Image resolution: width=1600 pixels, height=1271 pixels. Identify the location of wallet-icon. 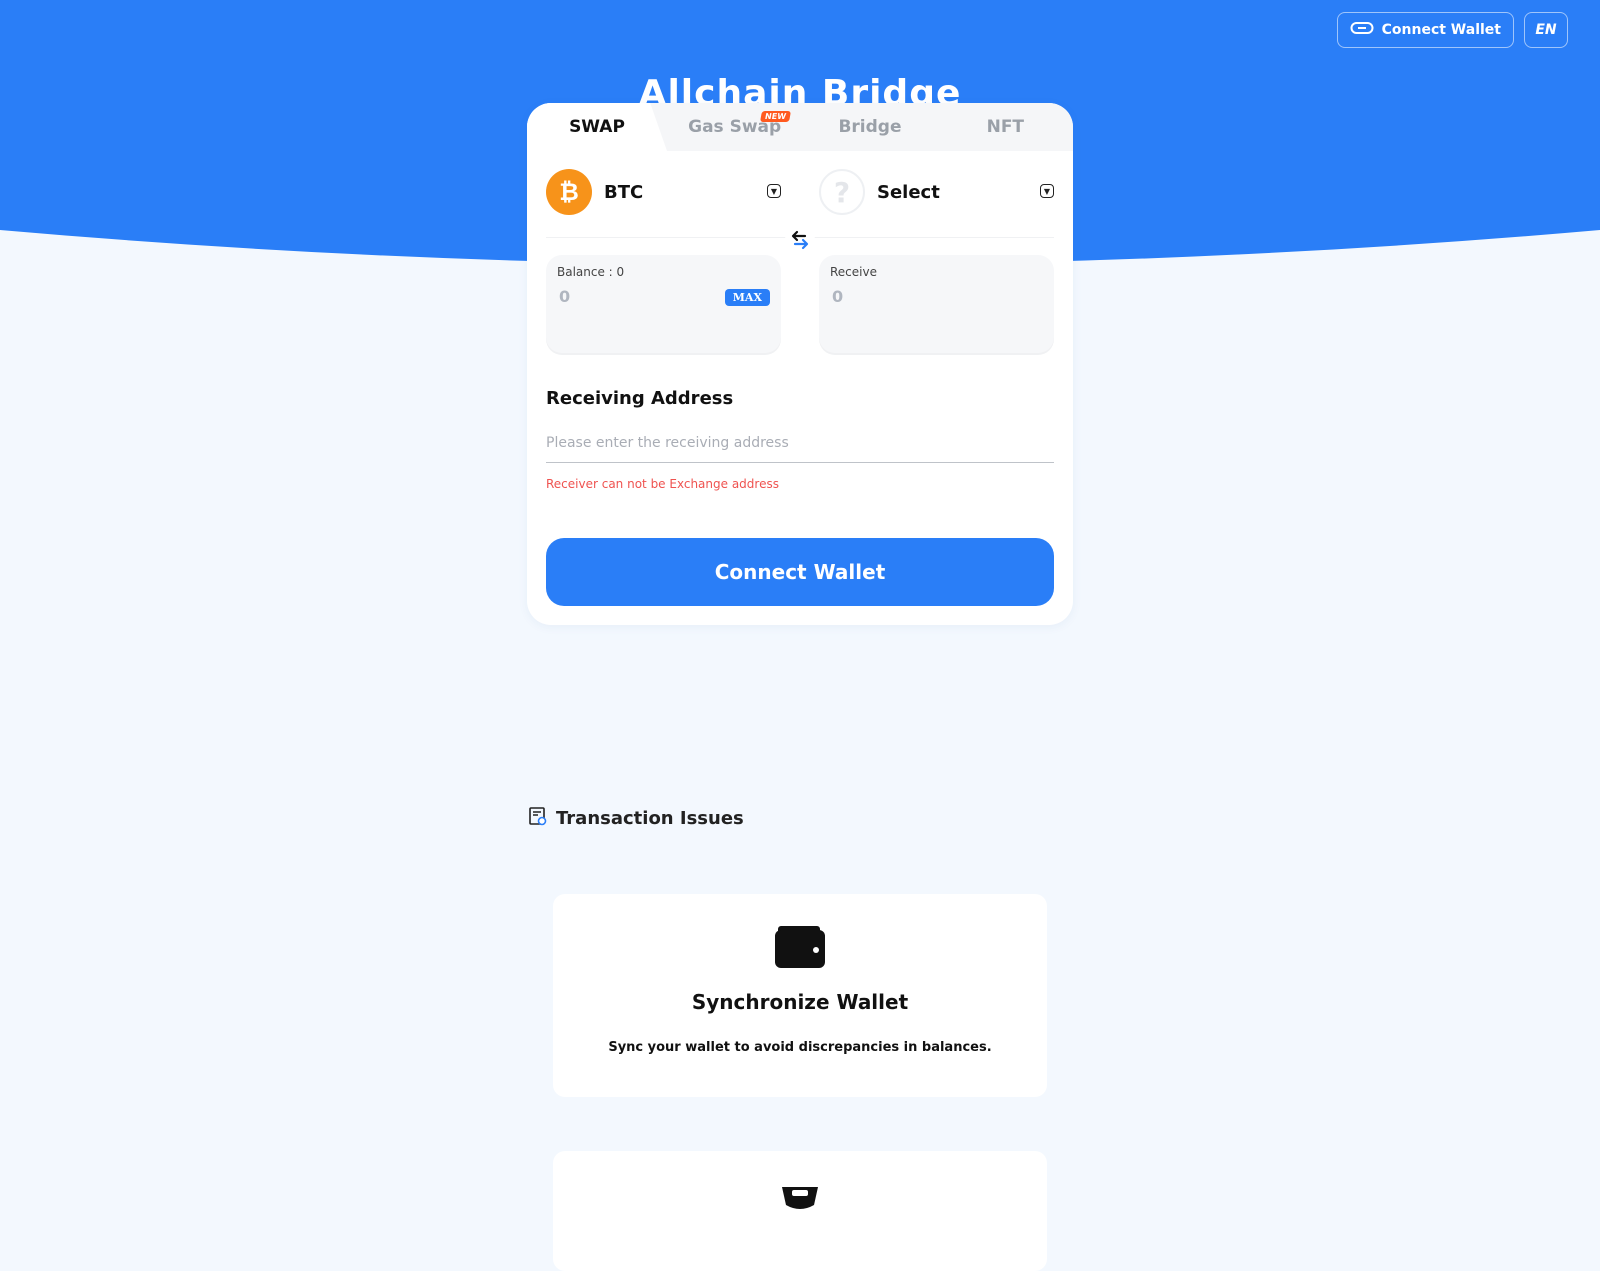
(800, 946).